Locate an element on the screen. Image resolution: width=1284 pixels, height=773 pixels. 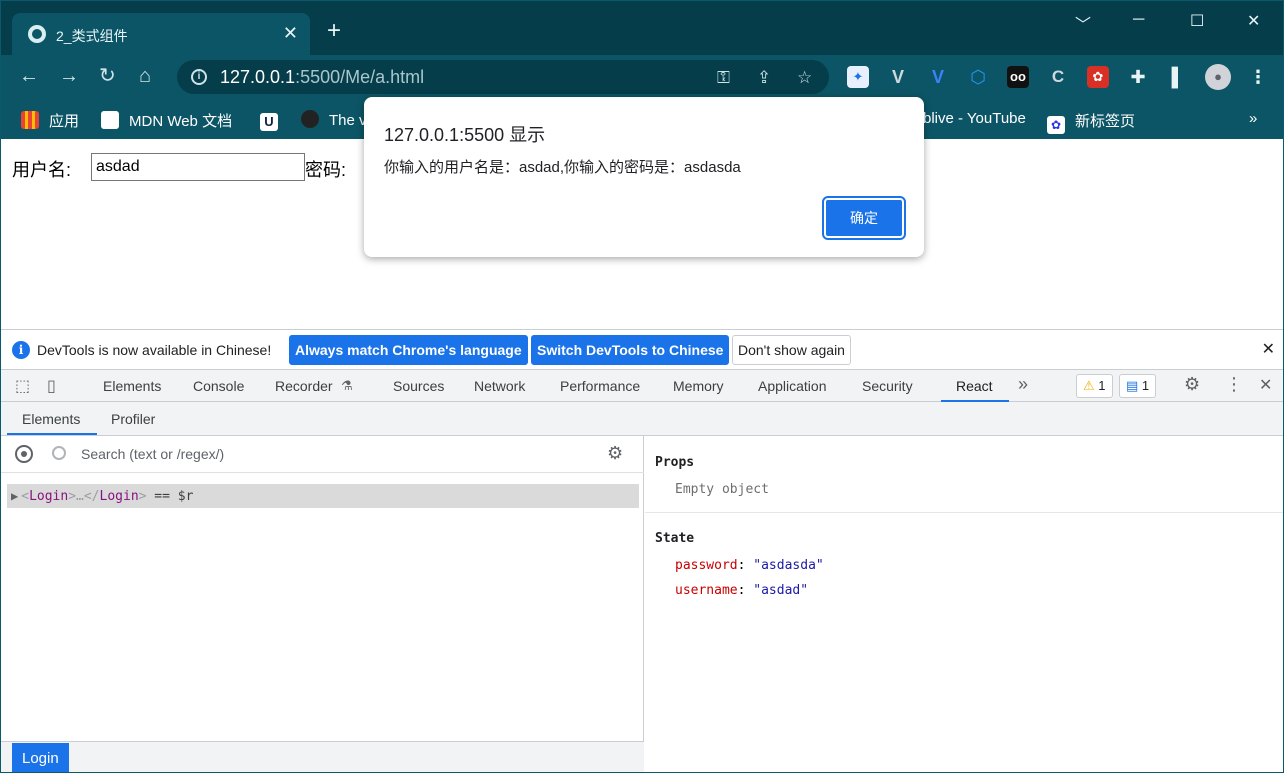
props-heading: Props is located at coordinates (675, 462).